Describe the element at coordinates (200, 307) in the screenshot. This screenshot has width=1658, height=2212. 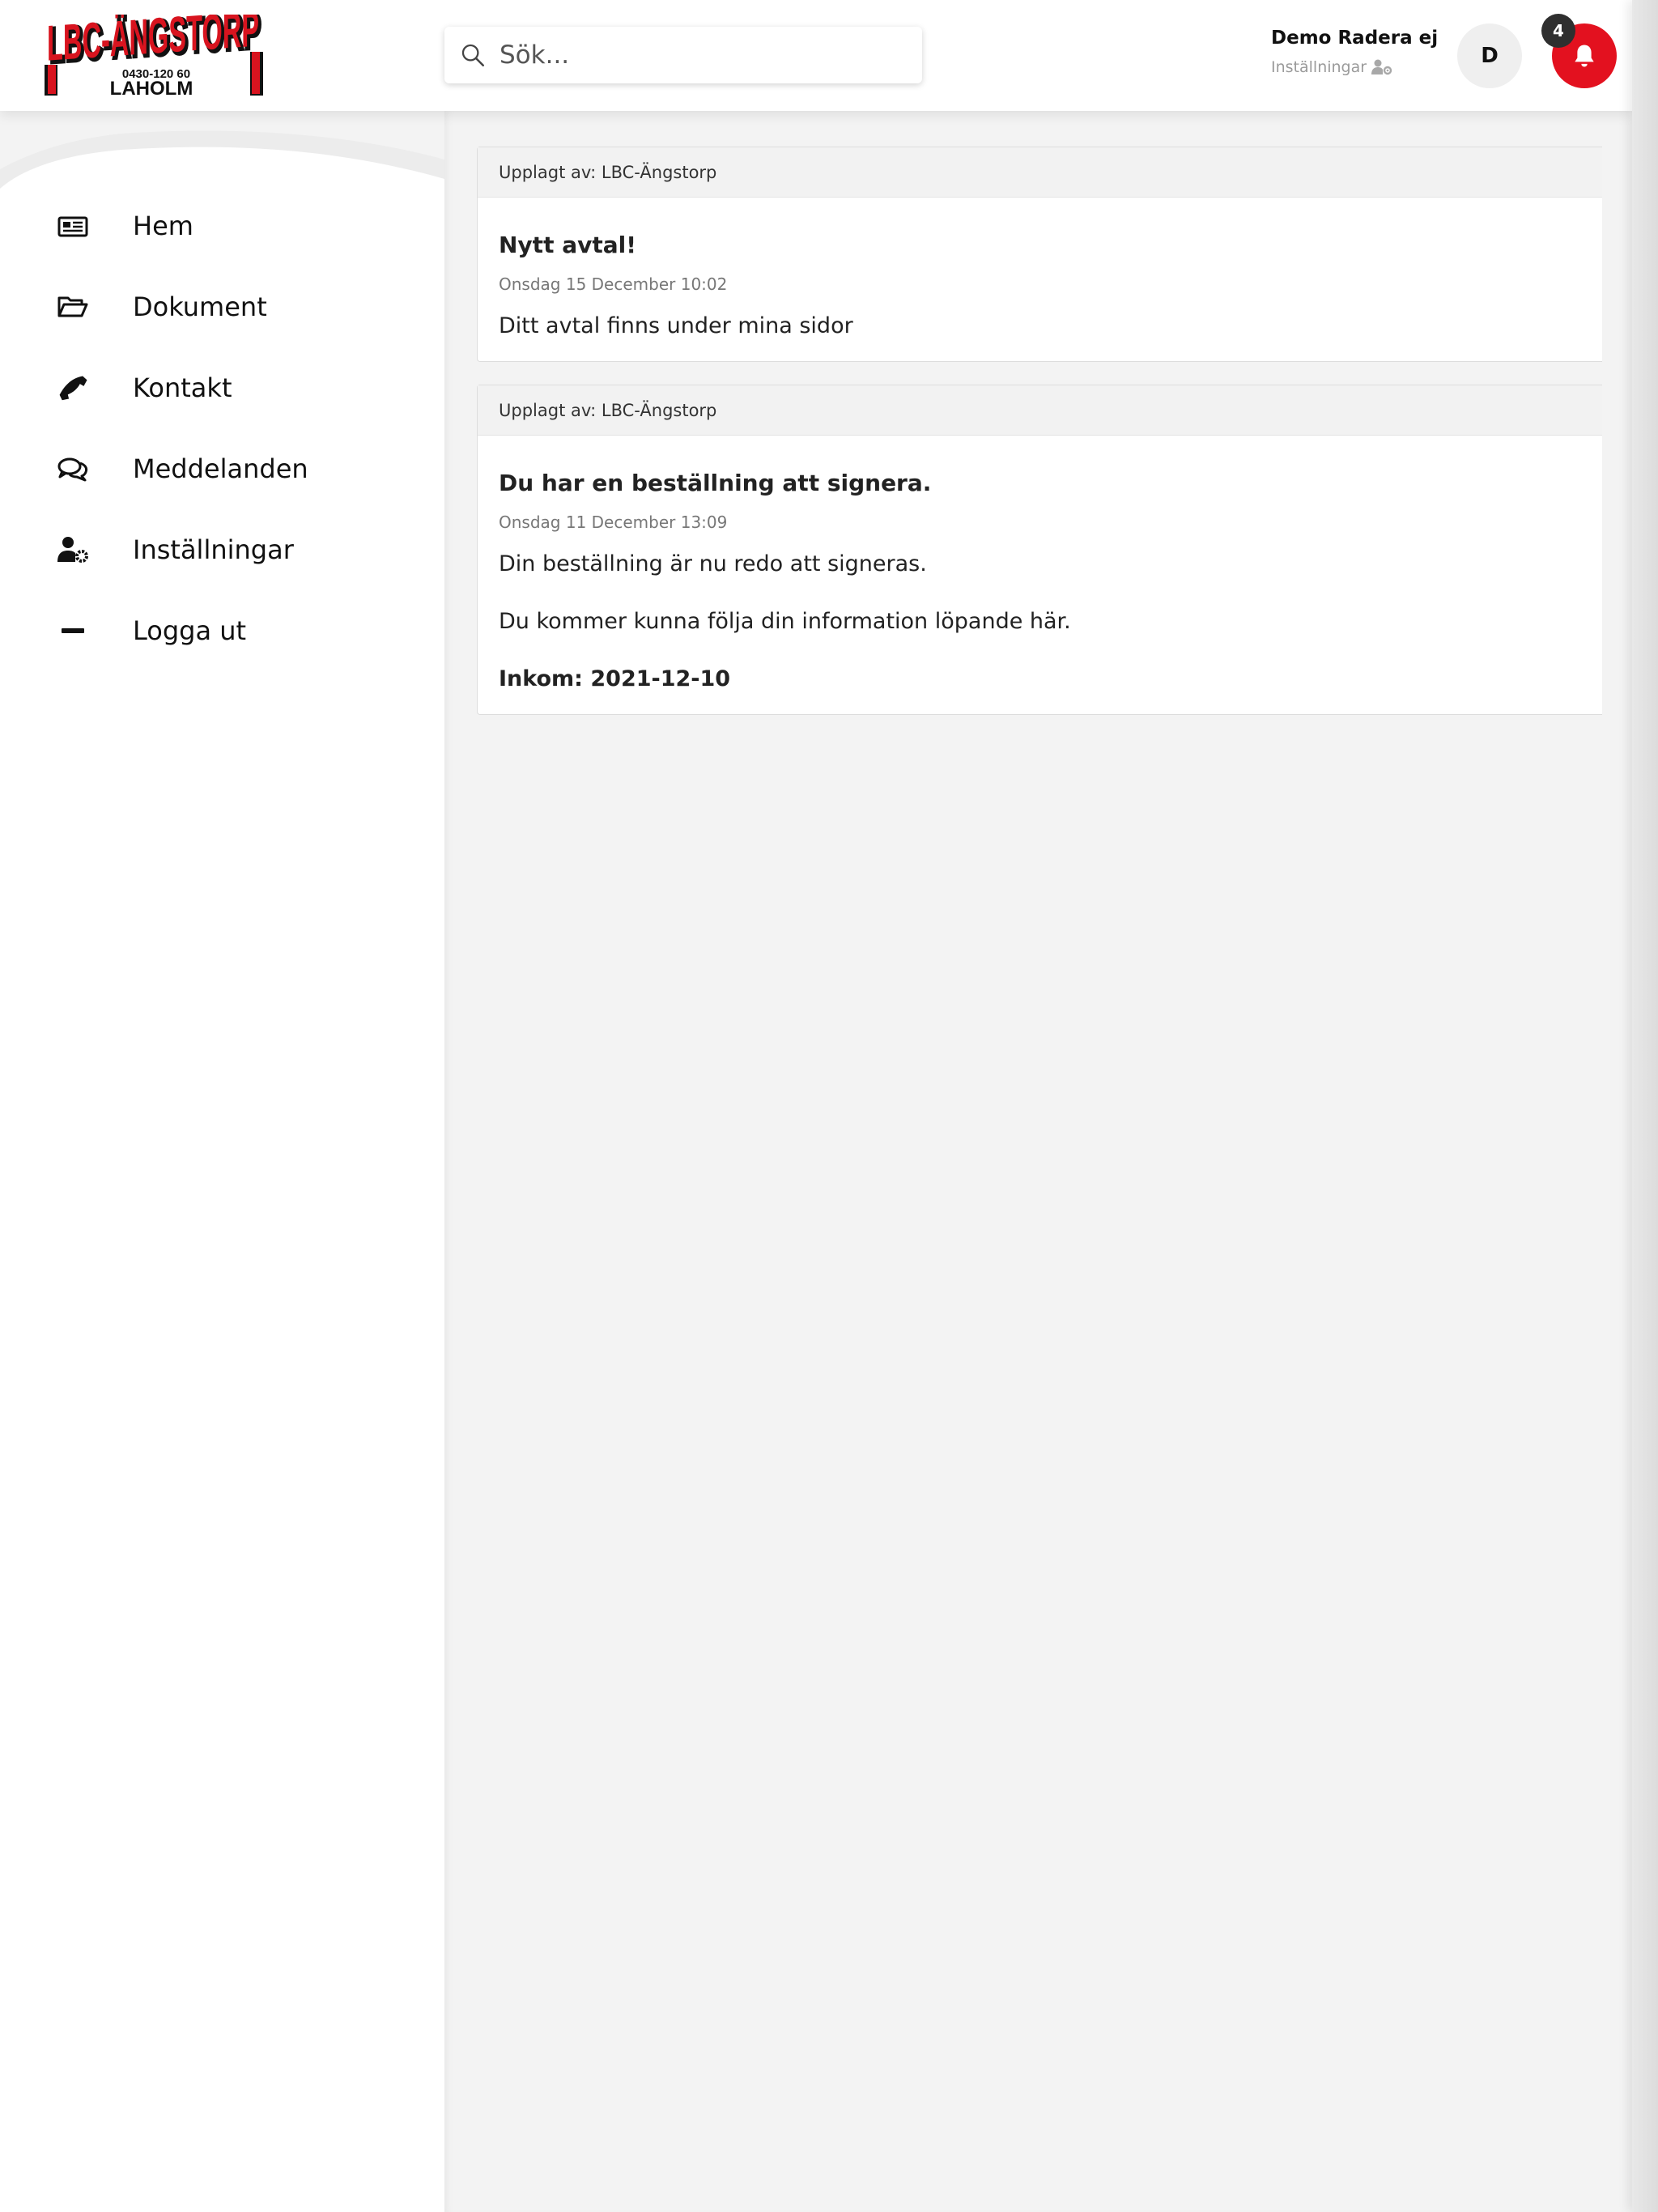
I see `sidebar-item-label: Dokument` at that location.